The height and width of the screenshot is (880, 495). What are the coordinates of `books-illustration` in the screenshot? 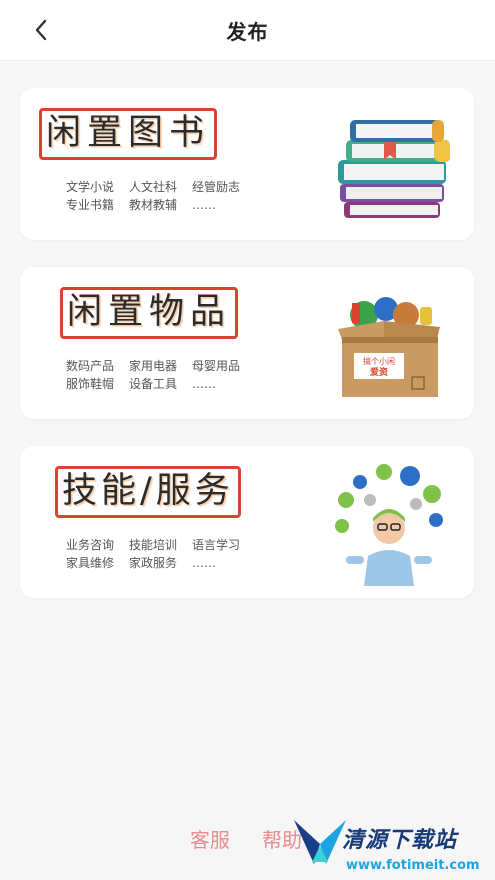 It's located at (394, 169).